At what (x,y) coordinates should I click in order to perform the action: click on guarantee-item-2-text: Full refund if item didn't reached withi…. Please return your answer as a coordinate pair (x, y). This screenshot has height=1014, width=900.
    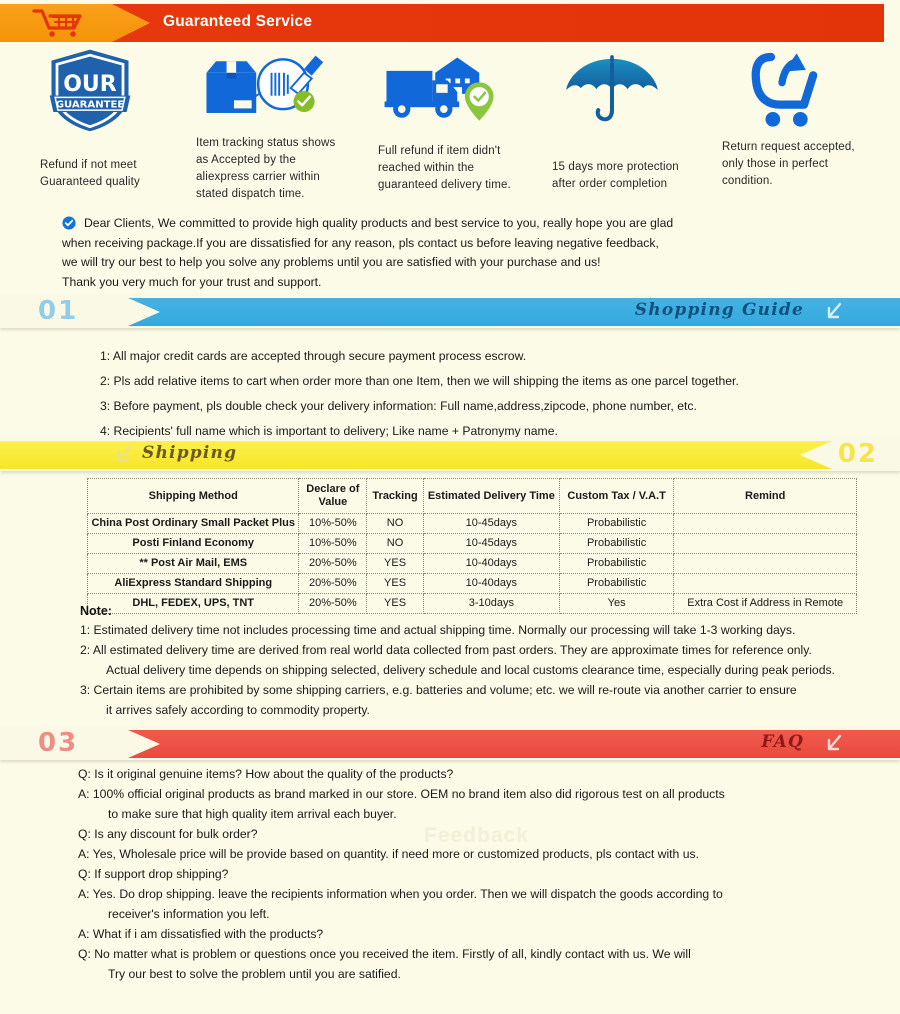
    Looking at the image, I should click on (444, 168).